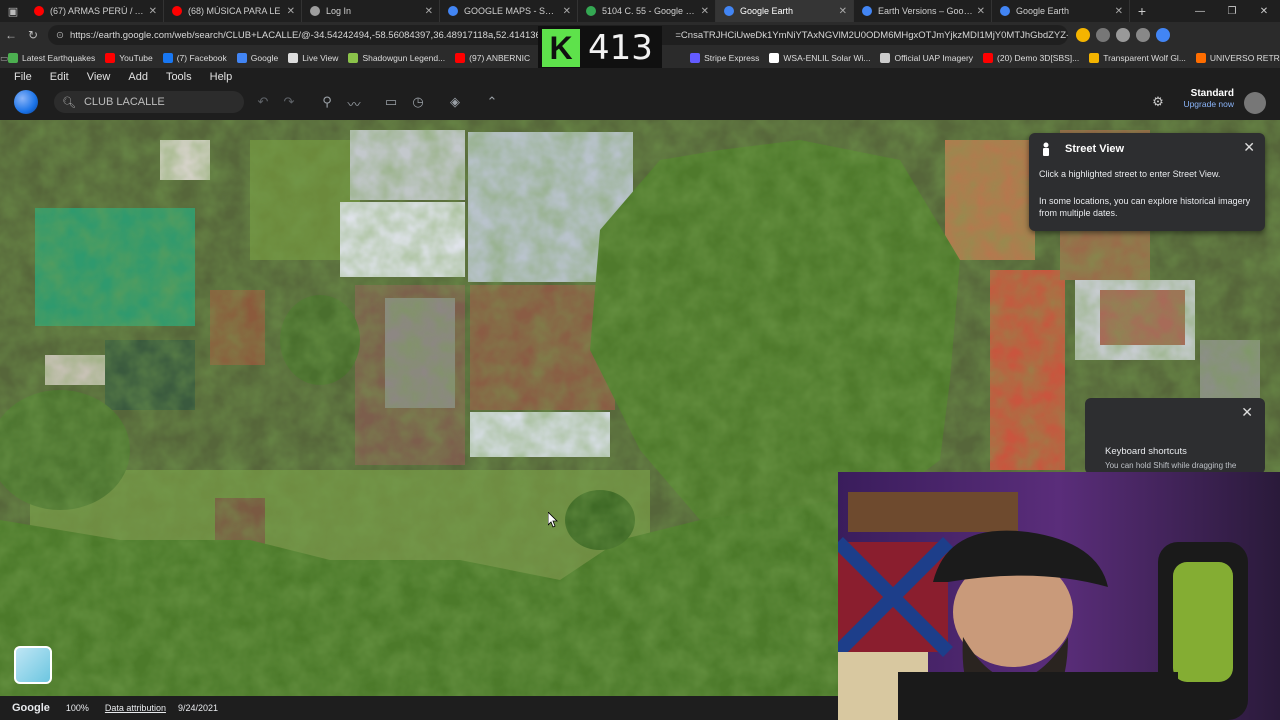 This screenshot has width=1280, height=720. Describe the element at coordinates (13, 11) in the screenshot. I see `tab-search-icon: ▣` at that location.